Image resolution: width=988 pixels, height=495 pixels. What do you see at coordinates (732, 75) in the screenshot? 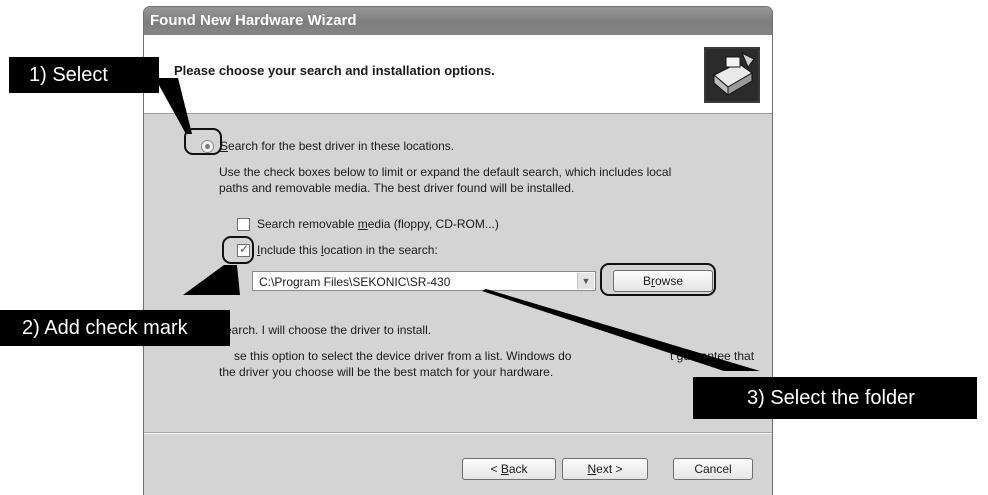
I see `hardware-wizard-icon` at bounding box center [732, 75].